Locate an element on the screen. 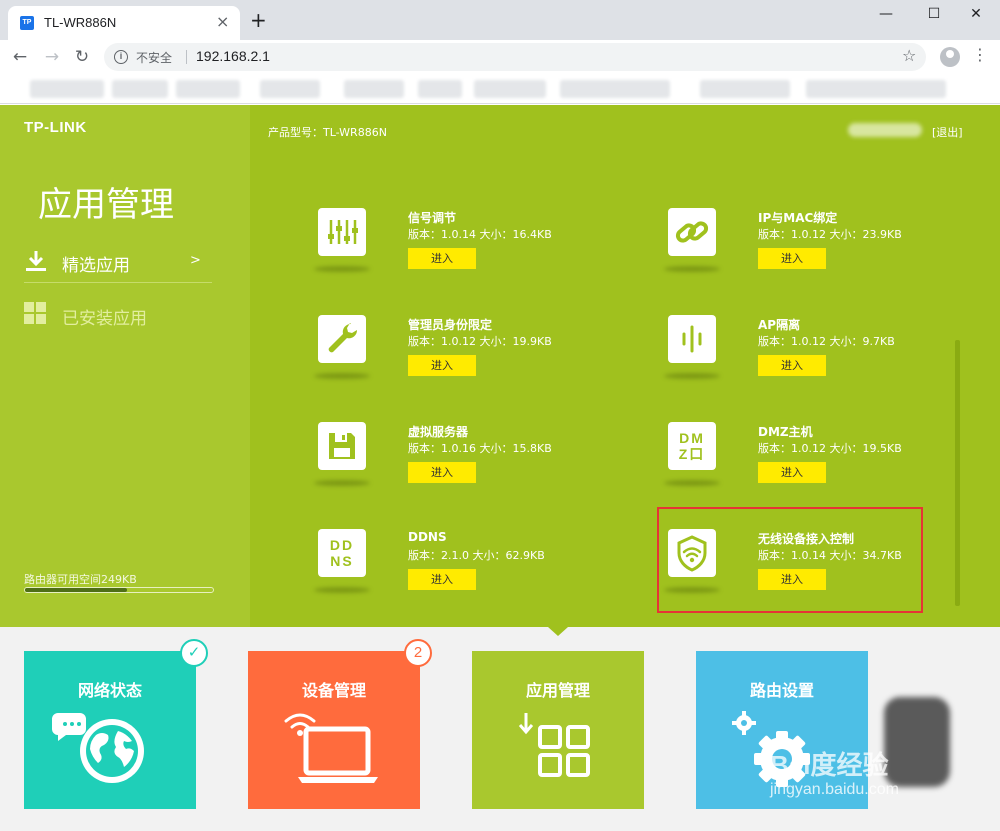 This screenshot has height=831, width=1000. globe-chat-icon is located at coordinates (98, 748).